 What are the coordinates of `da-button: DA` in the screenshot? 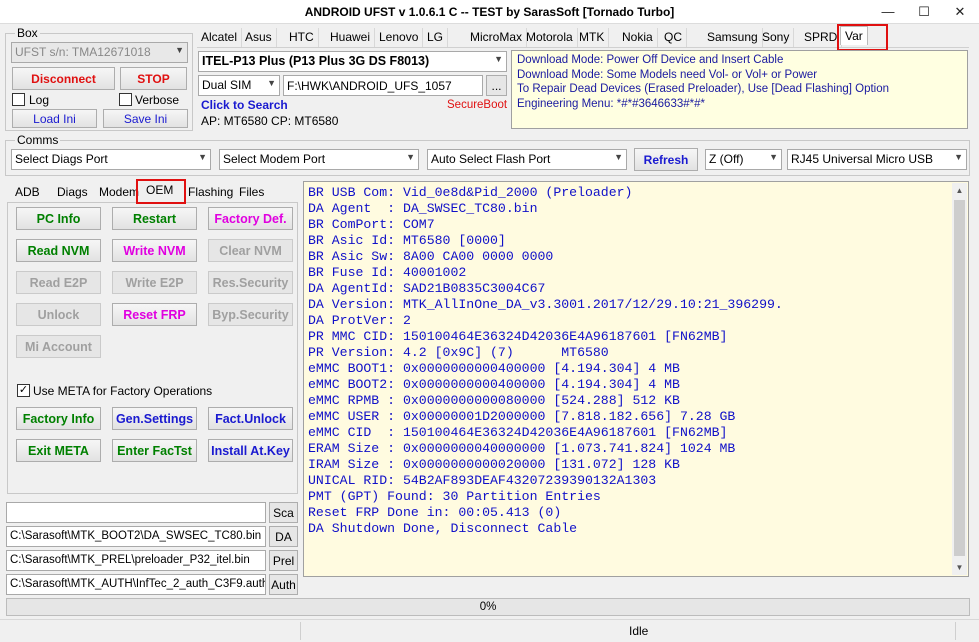 It's located at (283, 536).